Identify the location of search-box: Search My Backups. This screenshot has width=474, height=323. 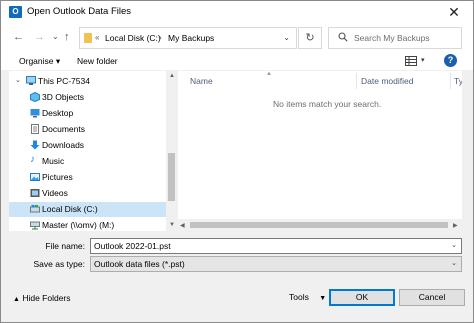
(395, 38).